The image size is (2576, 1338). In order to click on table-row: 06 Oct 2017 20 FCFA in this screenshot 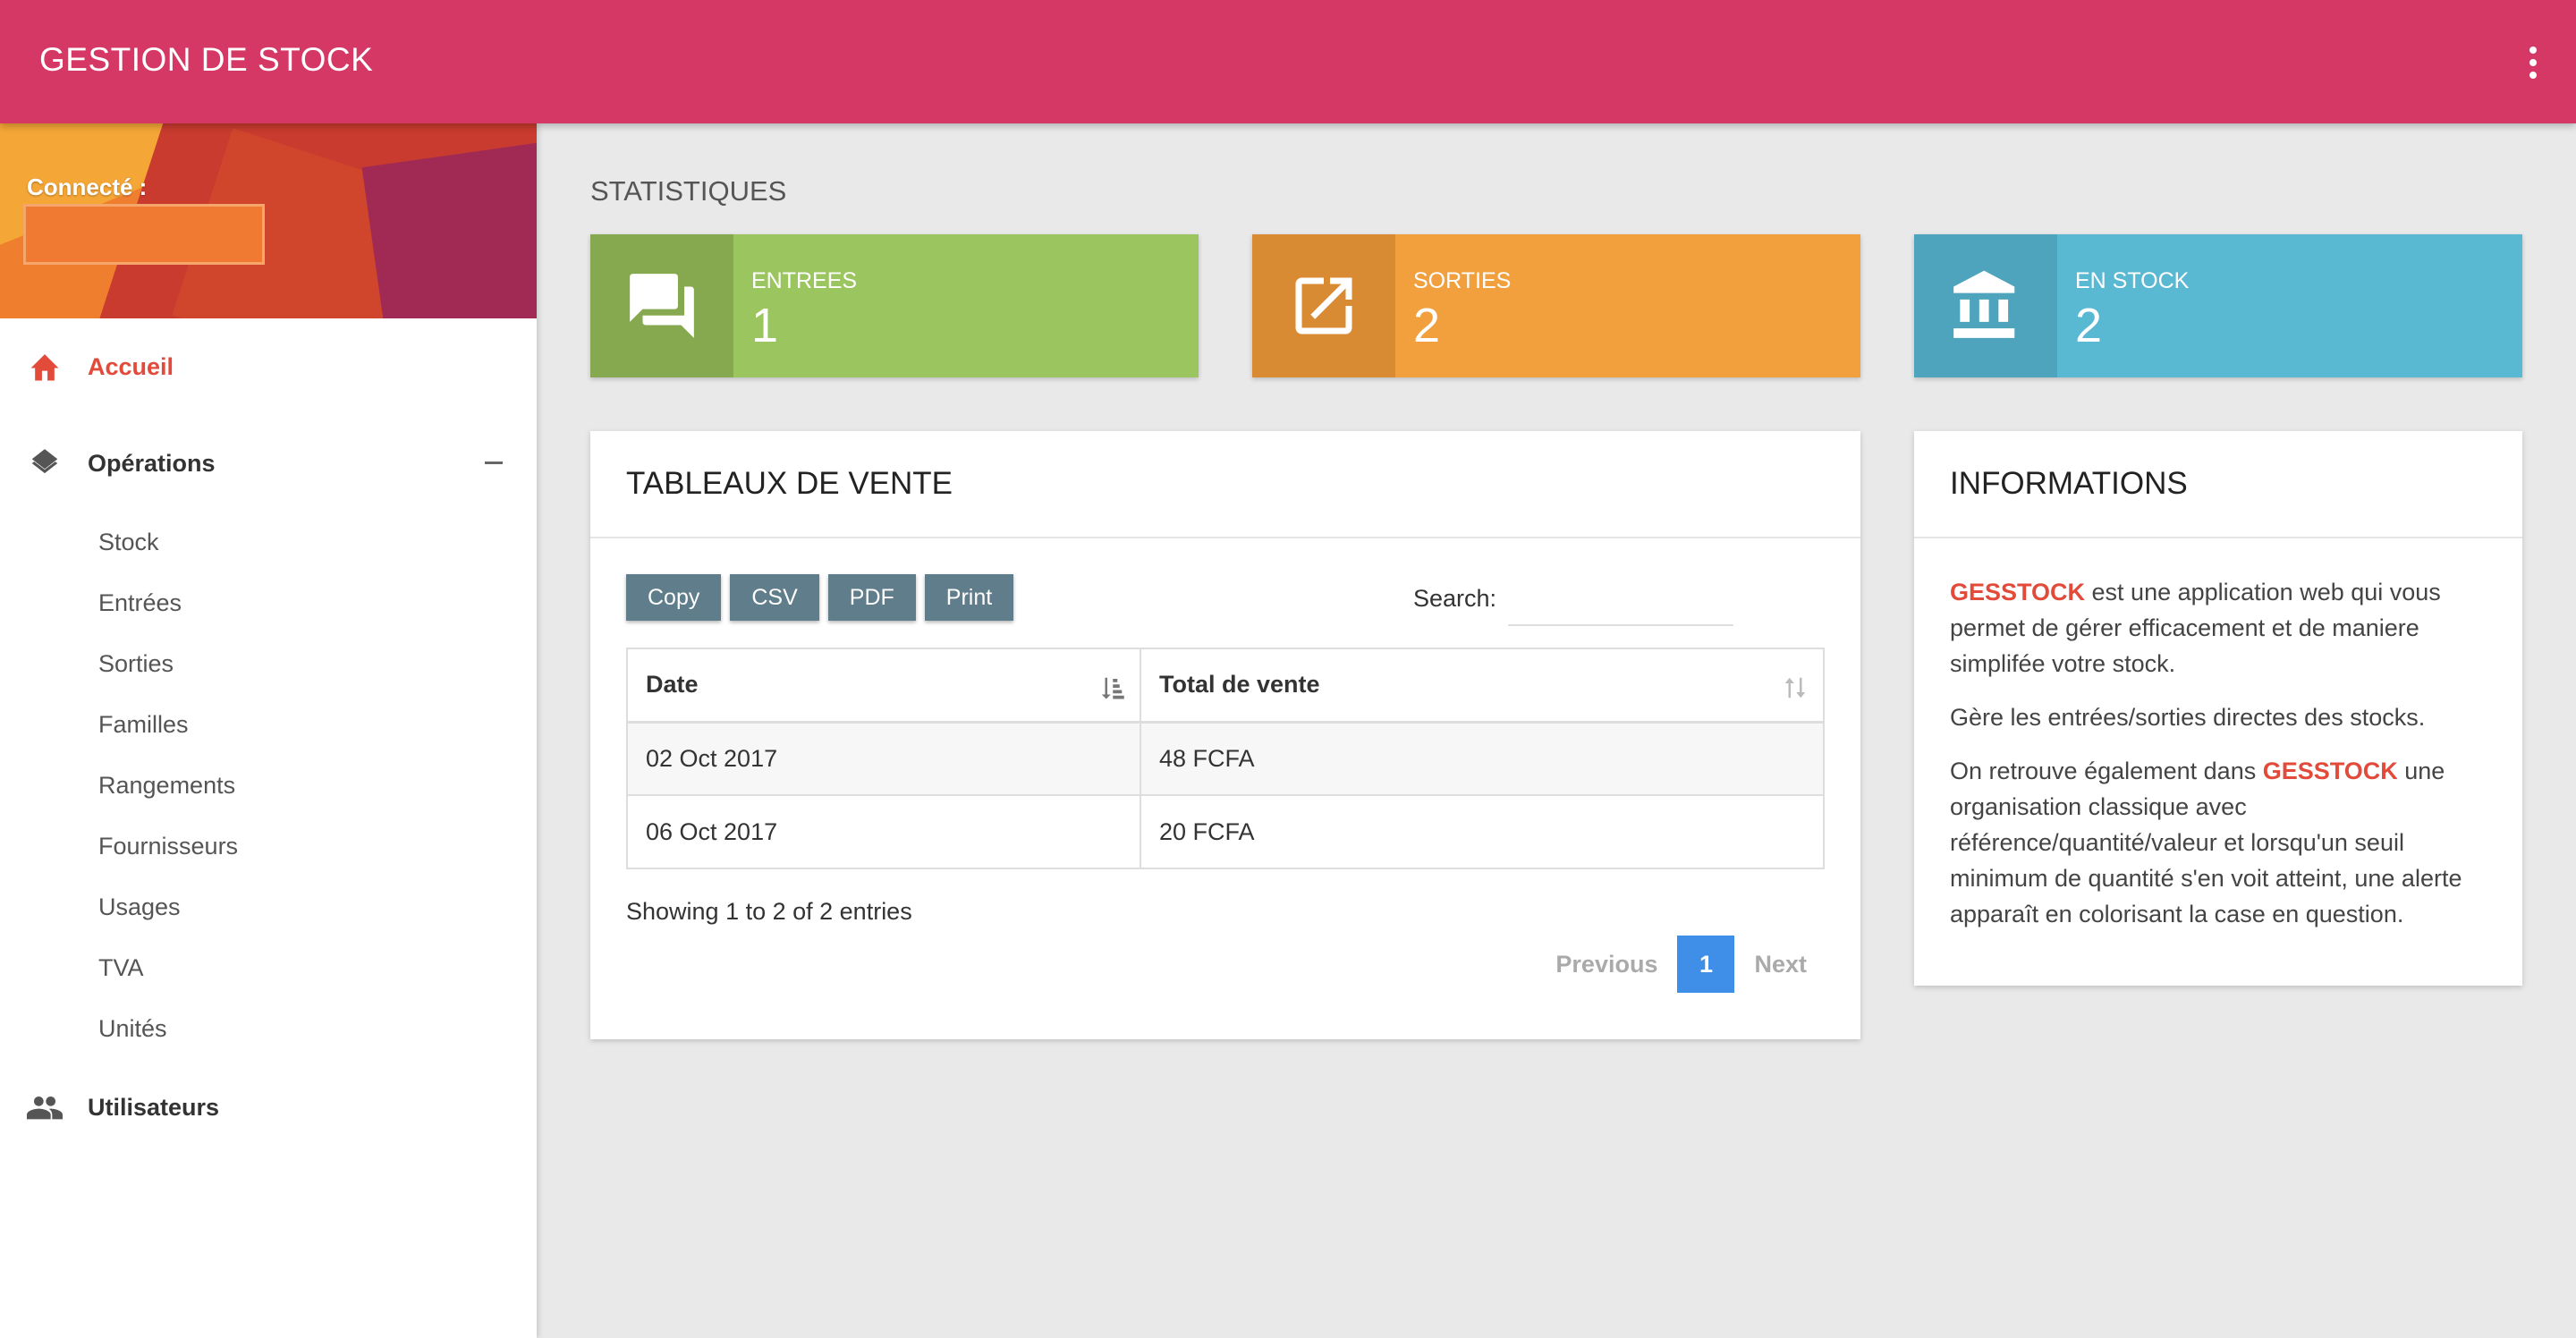, I will do `click(1225, 831)`.